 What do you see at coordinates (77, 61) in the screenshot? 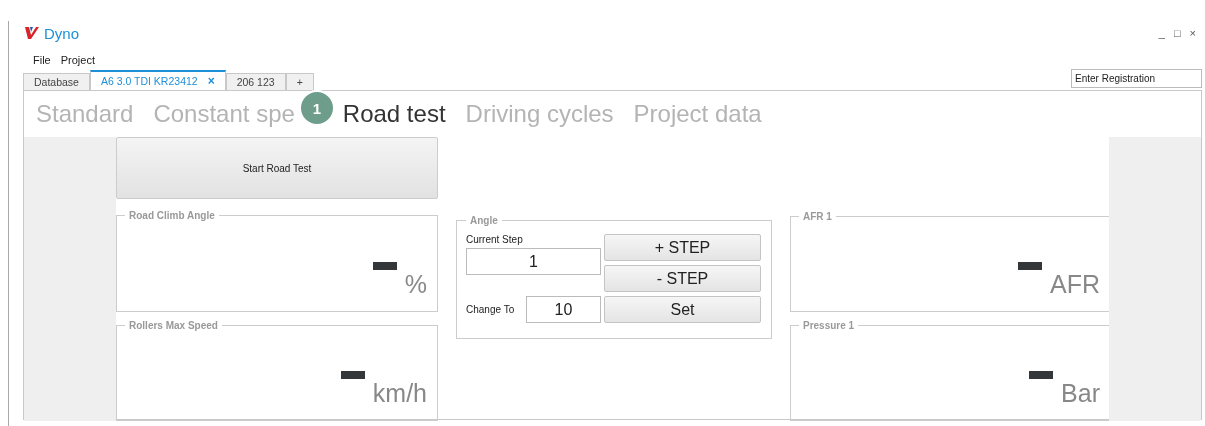
I see `menu-item: Project` at bounding box center [77, 61].